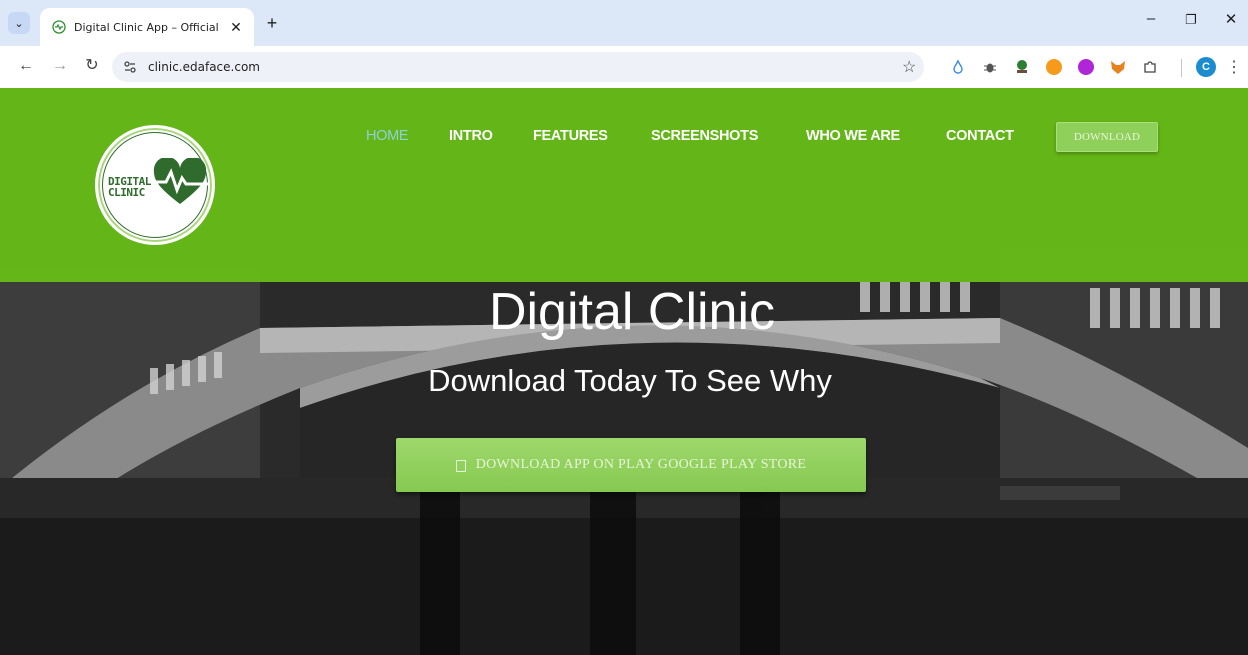 This screenshot has width=1248, height=655. Describe the element at coordinates (460, 466) in the screenshot. I see `android-icon` at that location.